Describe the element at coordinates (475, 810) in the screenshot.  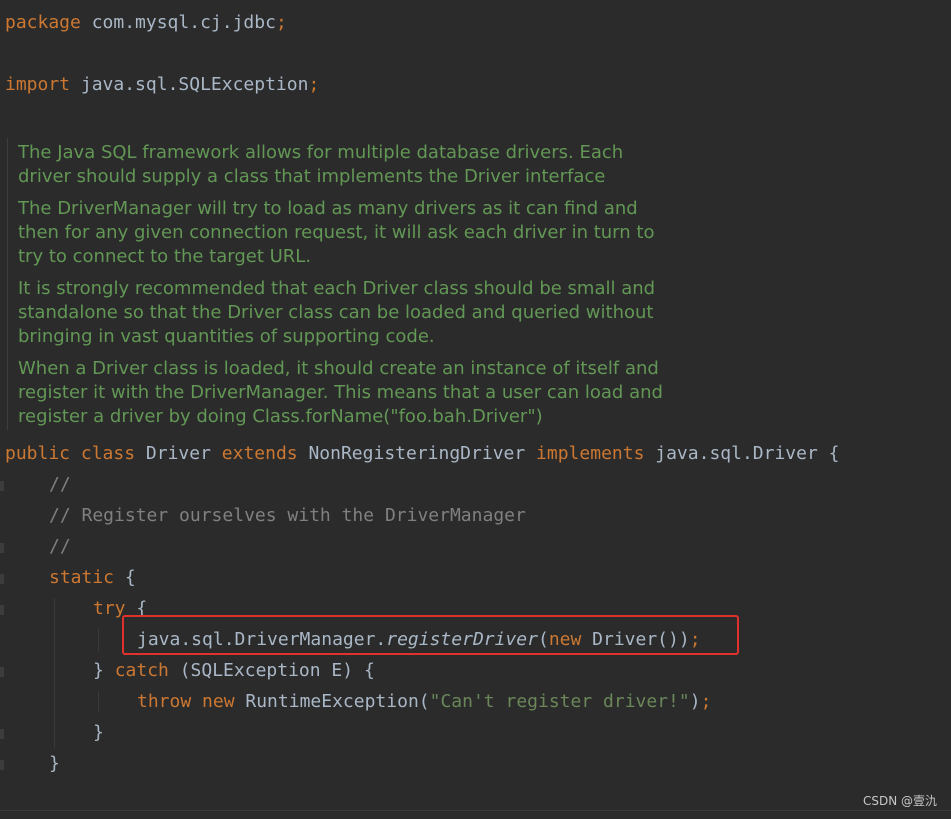
I see `editor-bottom-divider` at that location.